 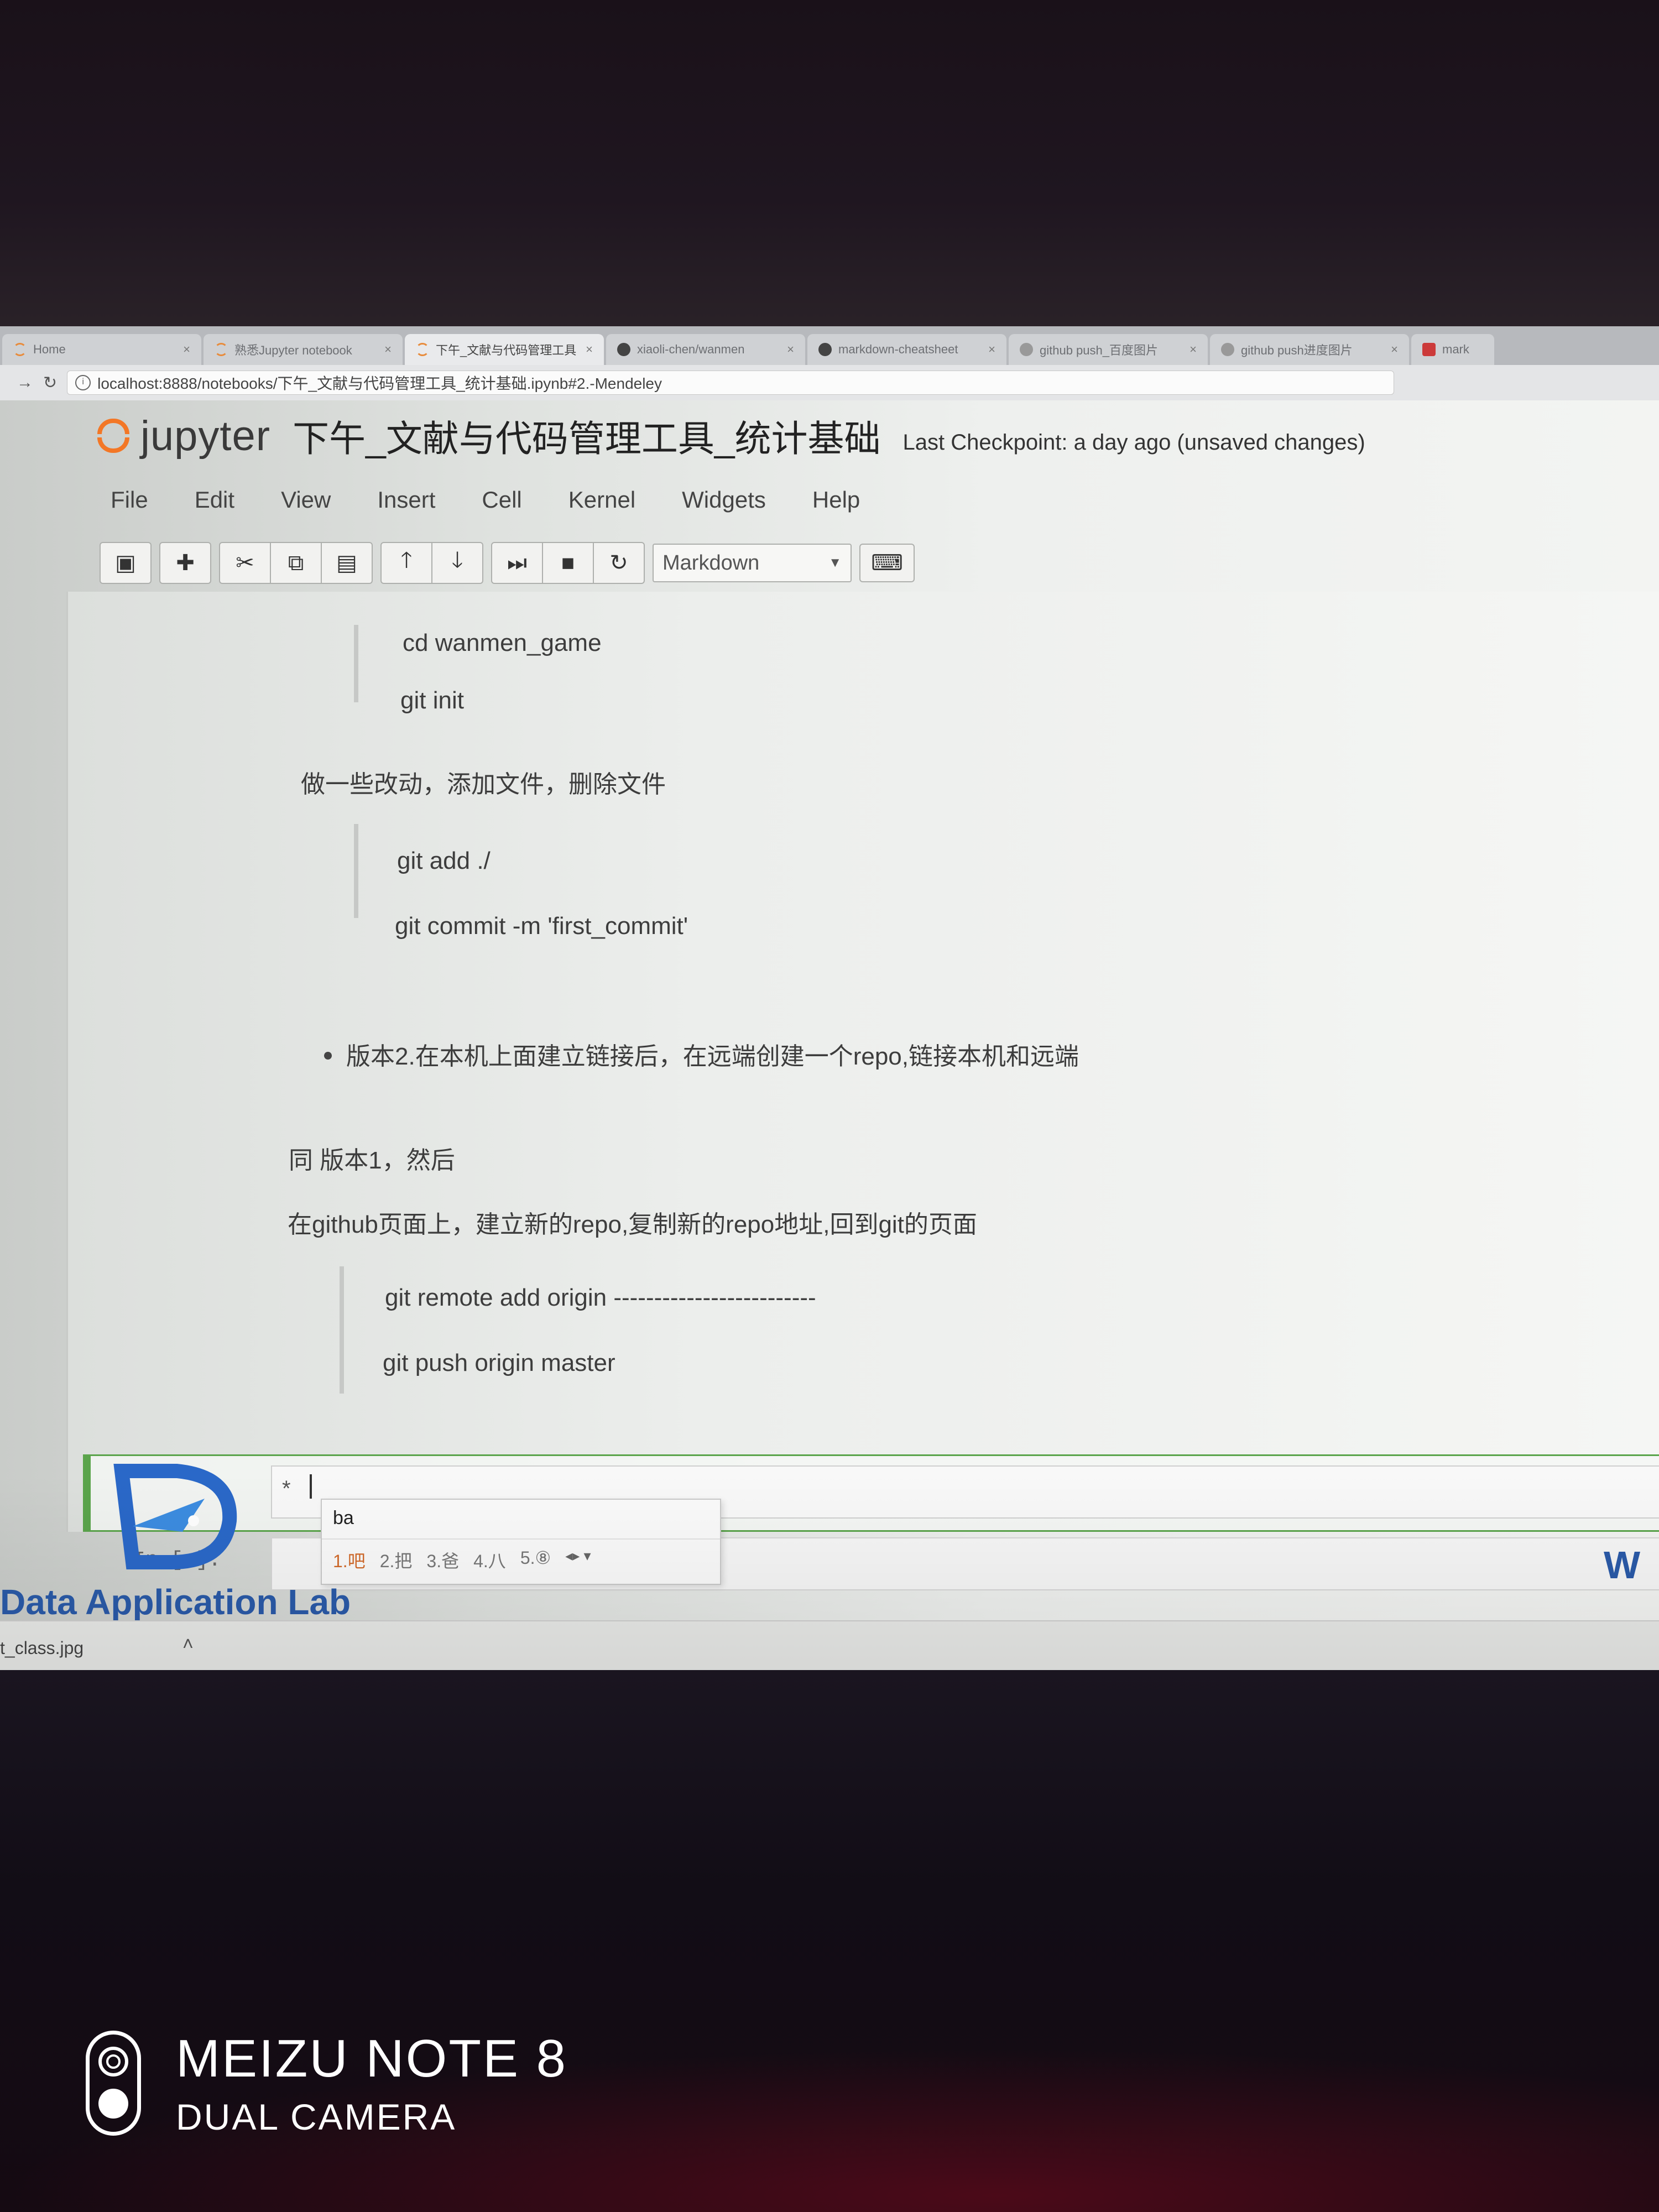 I want to click on menu-edit: Edit, so click(x=215, y=500).